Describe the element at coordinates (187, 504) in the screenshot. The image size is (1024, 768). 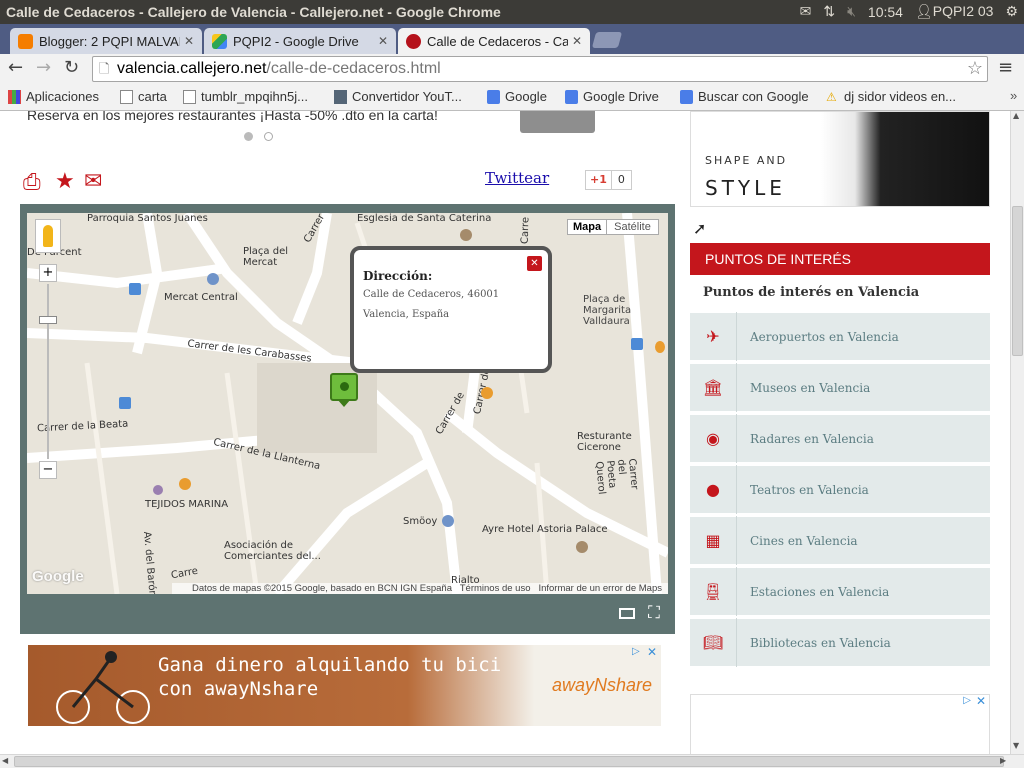
I see `map-label: TEJIDOS MARINA` at that location.